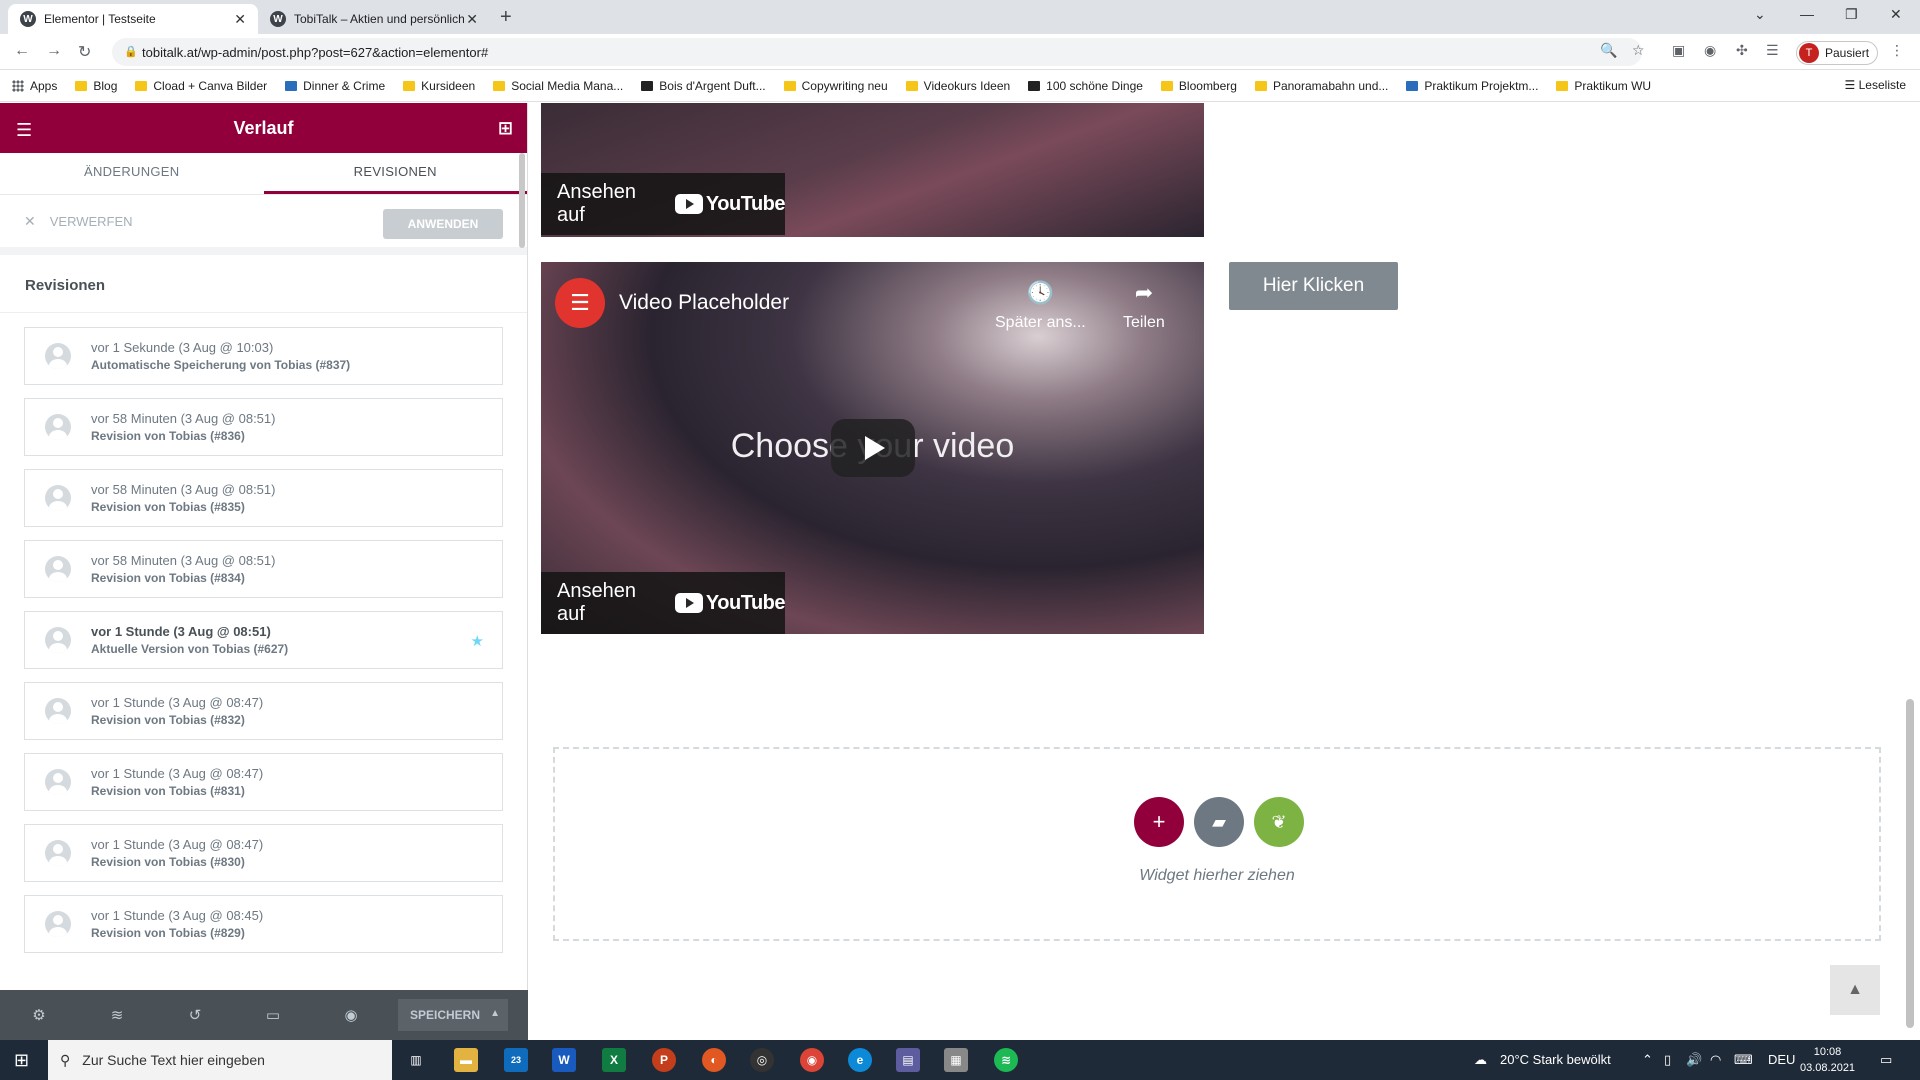 This screenshot has height=1080, width=1920. I want to click on bookmark-star-icon: ☆, so click(1638, 50).